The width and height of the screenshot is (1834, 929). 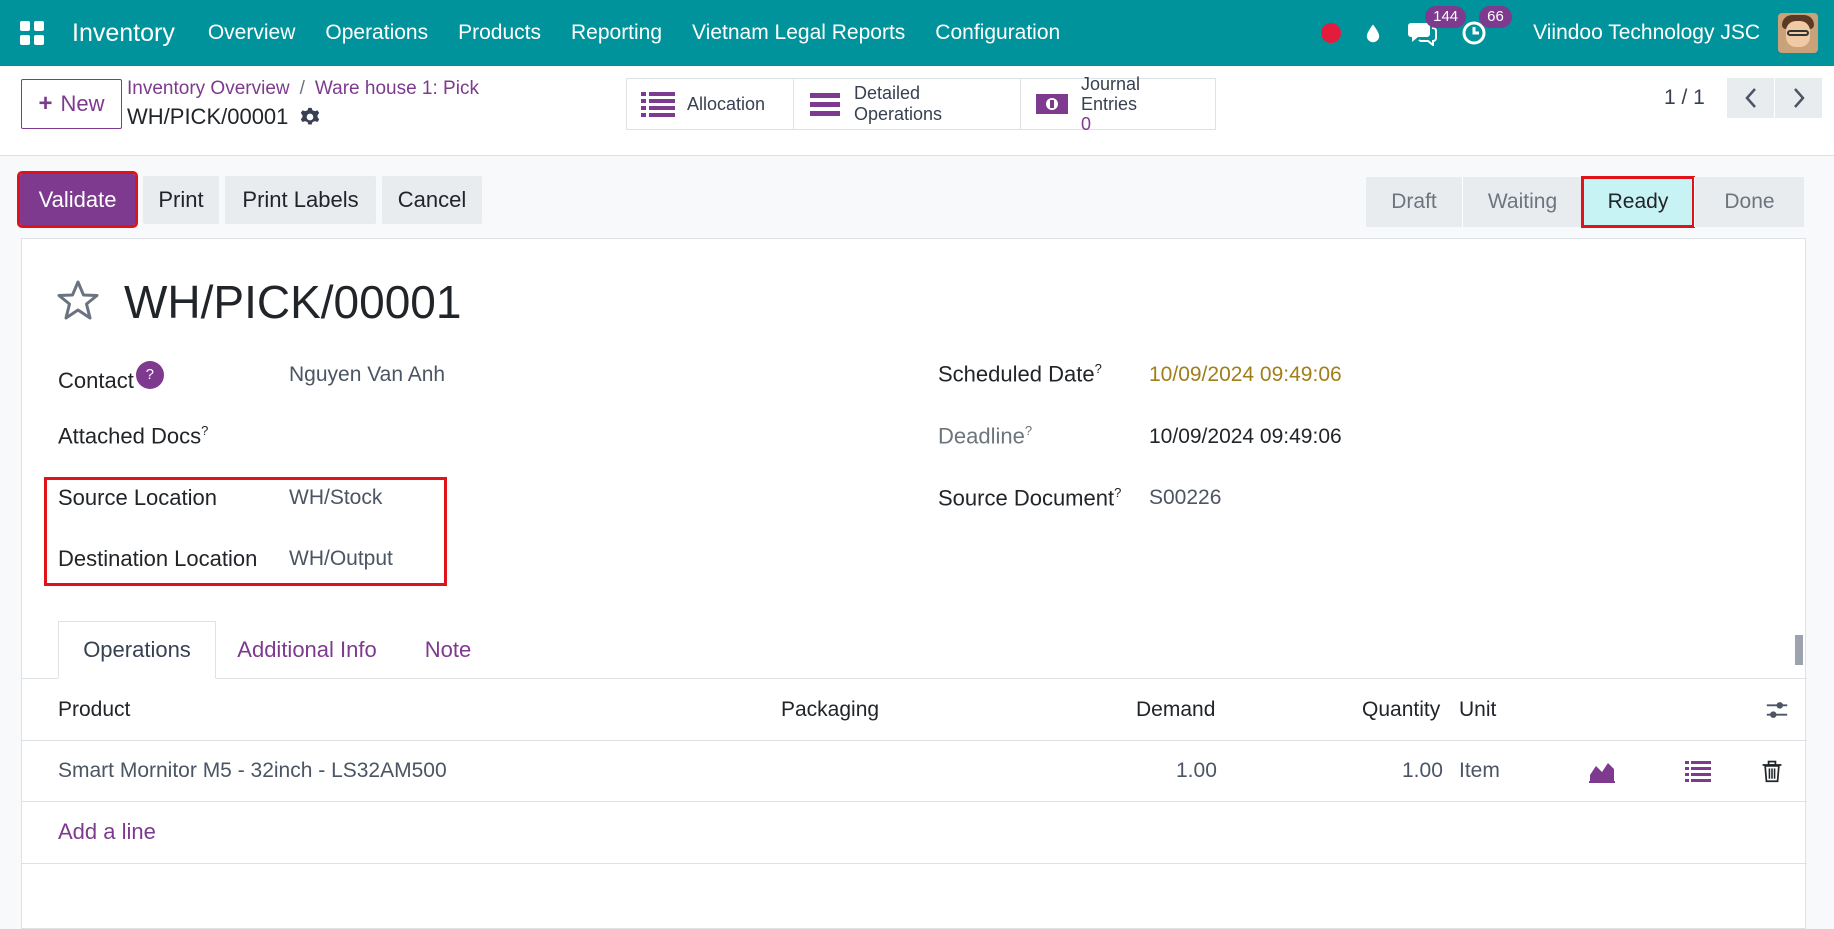 I want to click on stage-done: Done, so click(x=1749, y=202).